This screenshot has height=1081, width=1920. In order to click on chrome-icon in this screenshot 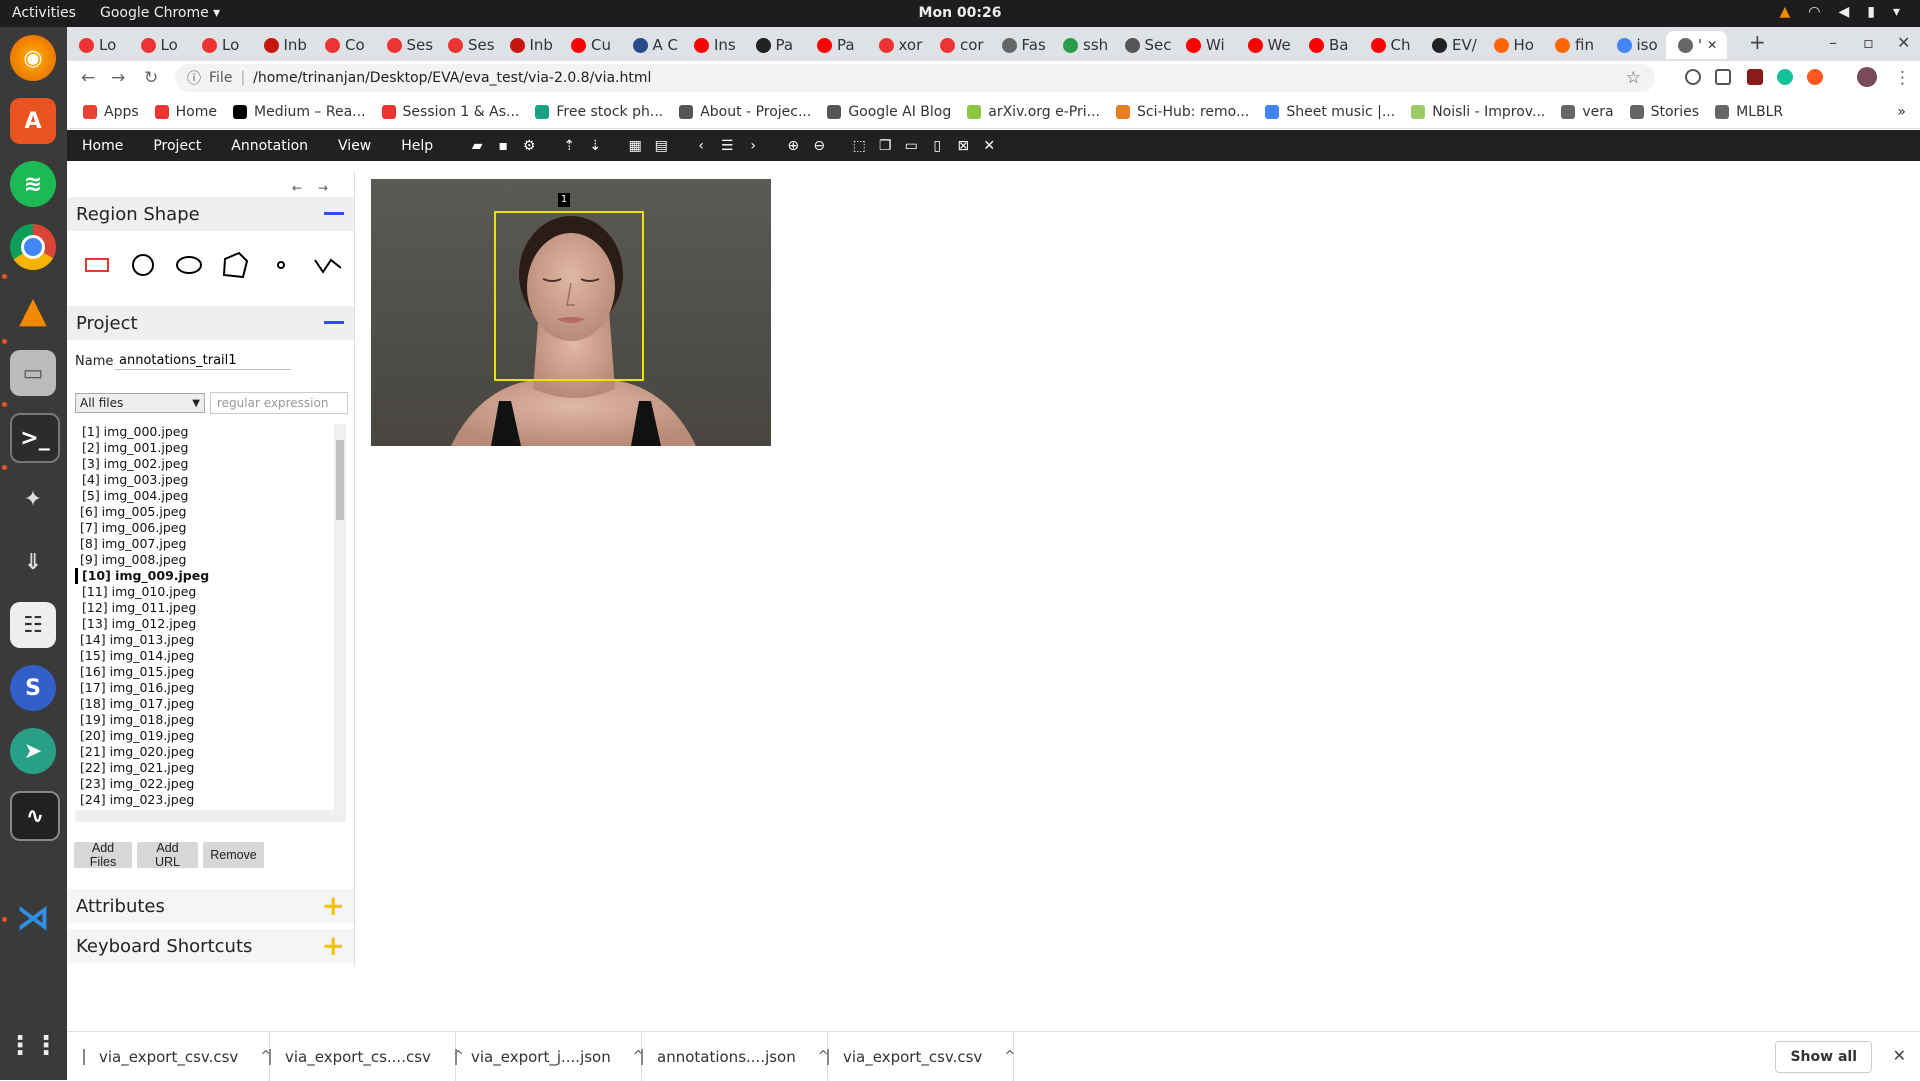, I will do `click(33, 247)`.